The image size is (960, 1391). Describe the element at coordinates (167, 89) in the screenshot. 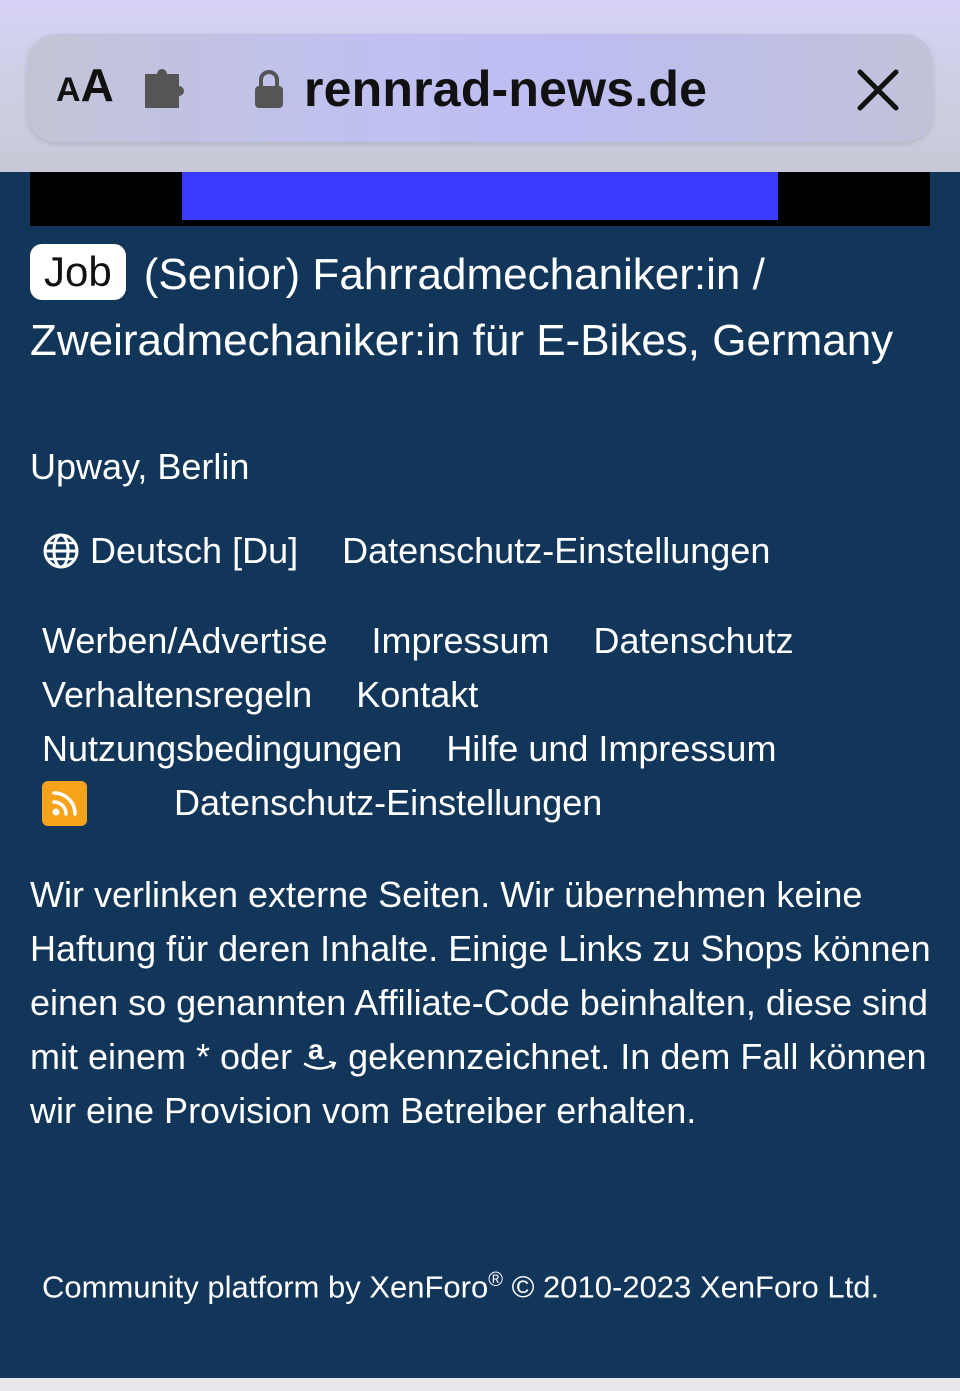

I see `extension-icon` at that location.